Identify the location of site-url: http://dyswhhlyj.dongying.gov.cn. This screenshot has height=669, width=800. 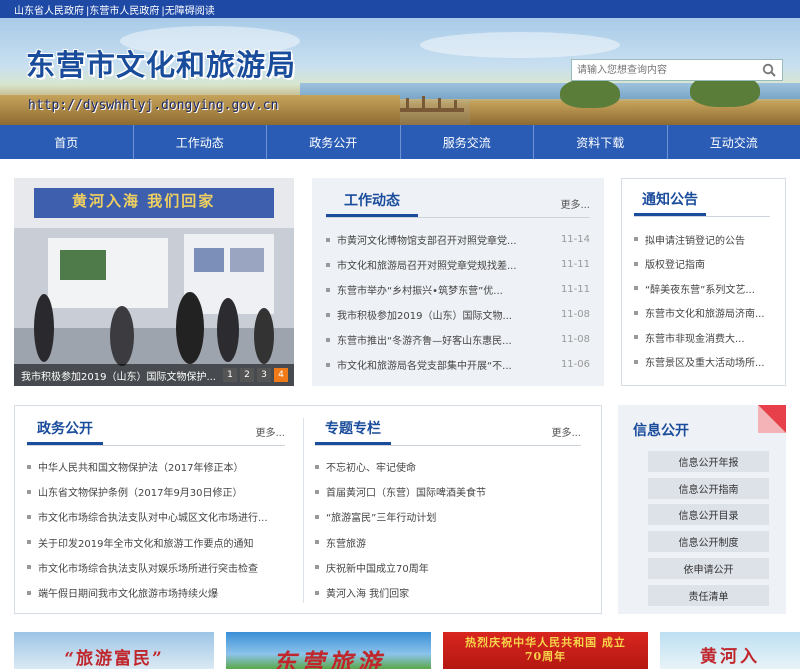
(153, 105).